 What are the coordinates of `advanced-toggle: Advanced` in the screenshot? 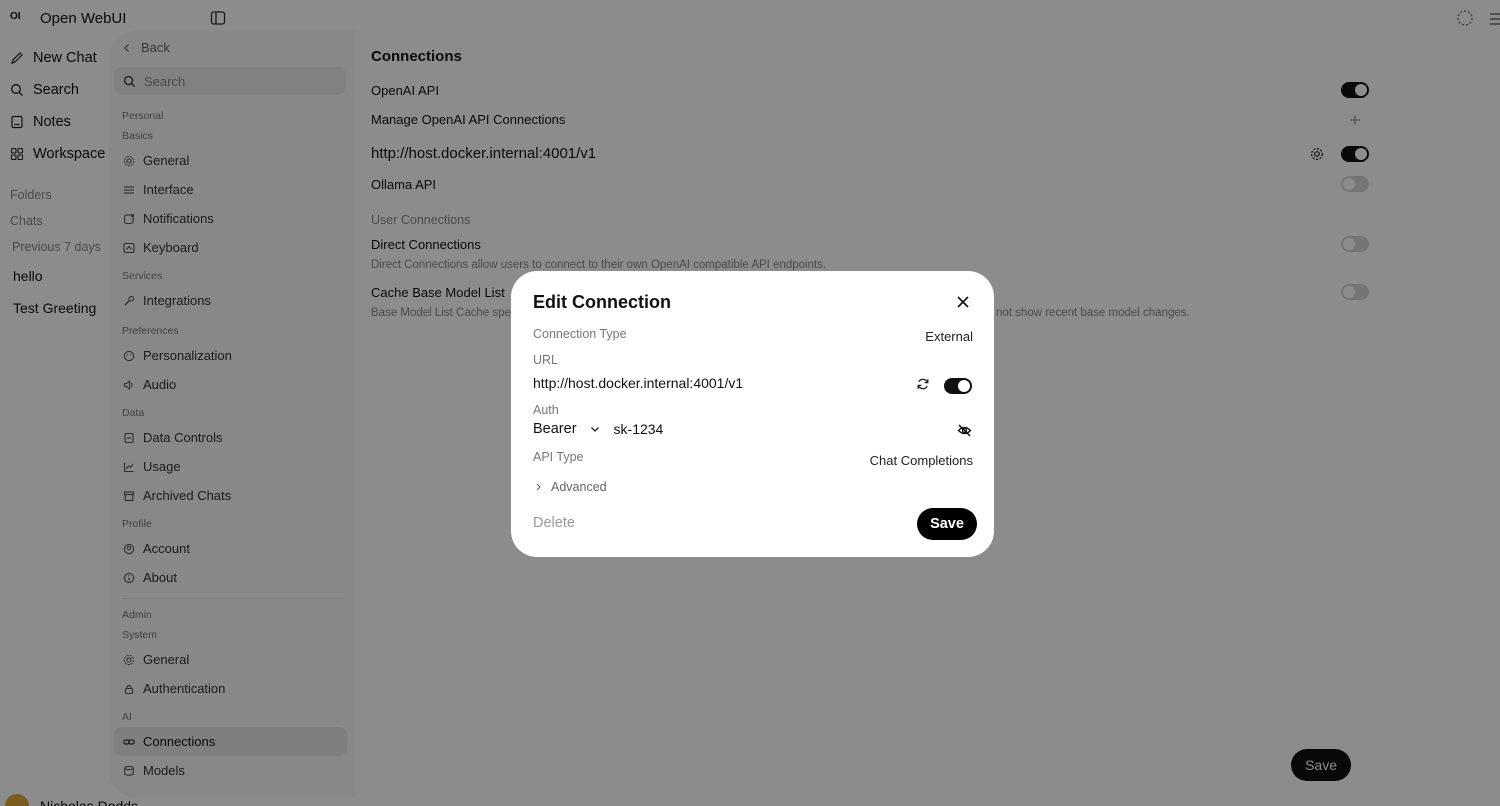 It's located at (571, 487).